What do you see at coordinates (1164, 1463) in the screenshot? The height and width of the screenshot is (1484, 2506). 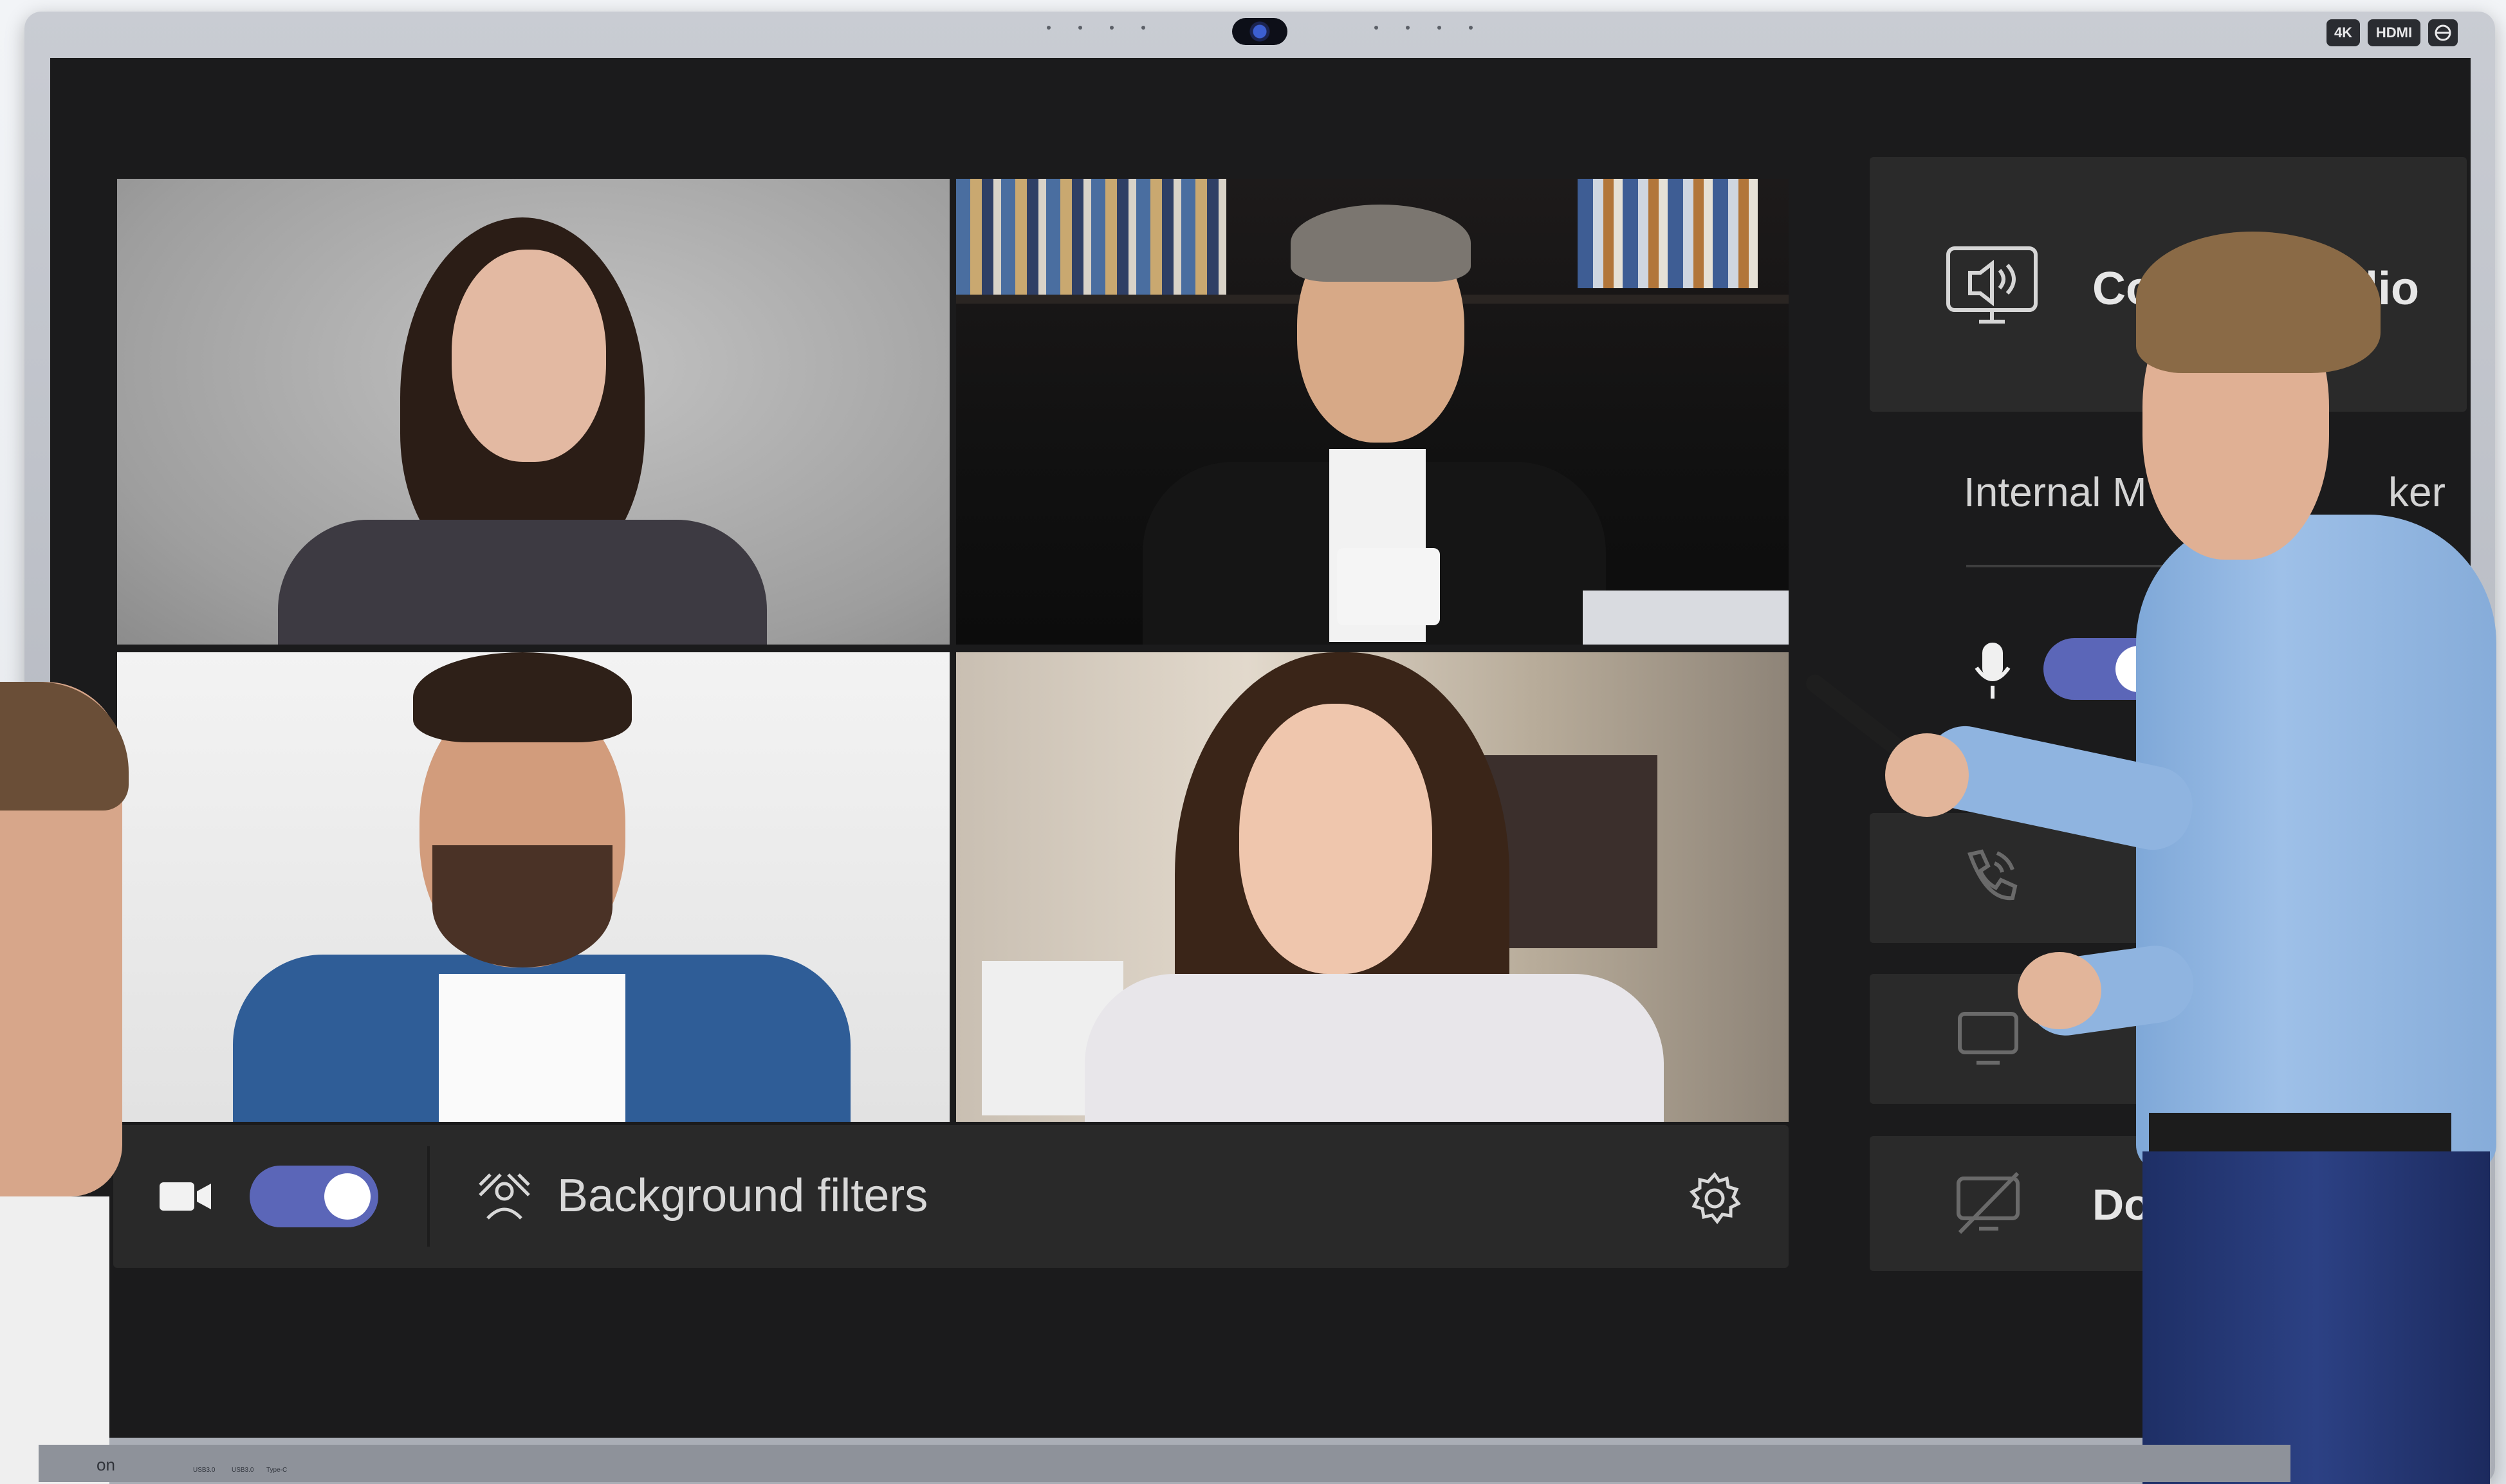 I see `bottom-bezel` at bounding box center [1164, 1463].